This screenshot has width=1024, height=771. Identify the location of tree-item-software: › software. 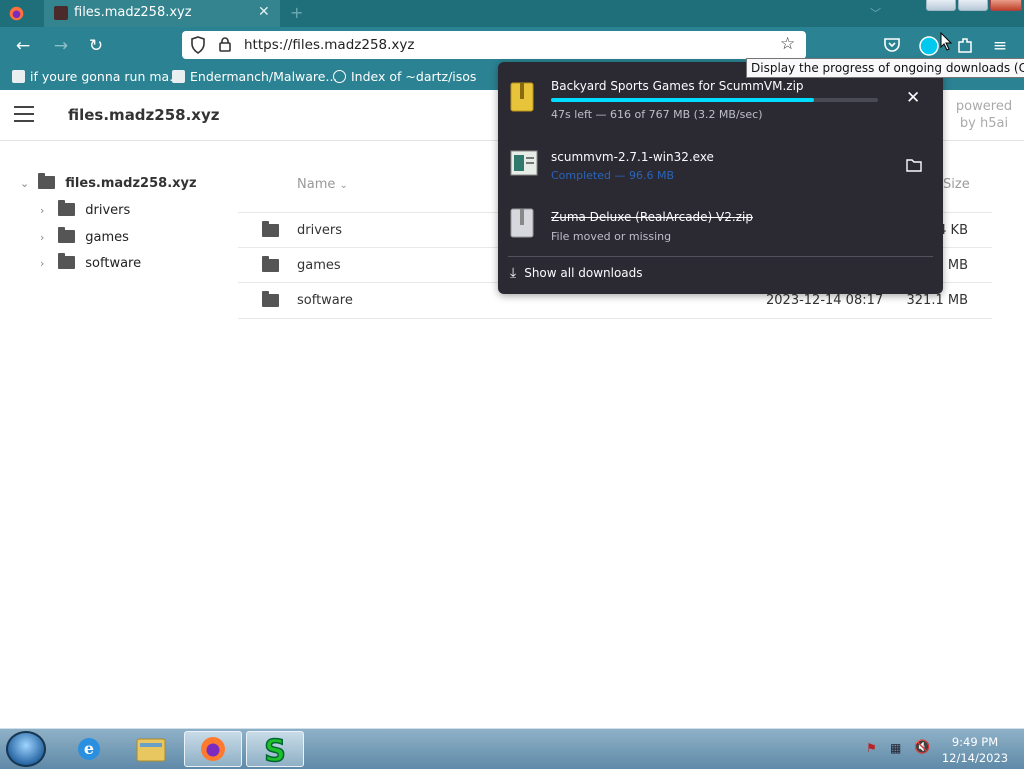
(90, 262).